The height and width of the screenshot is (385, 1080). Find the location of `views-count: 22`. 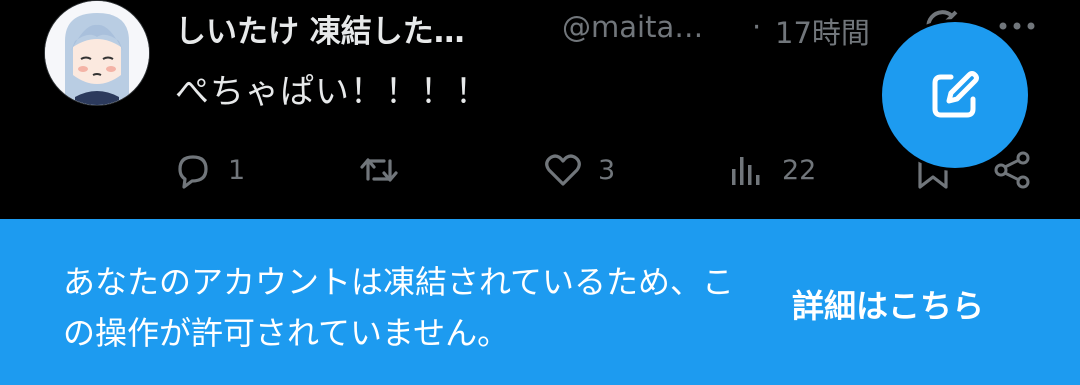

views-count: 22 is located at coordinates (799, 170).